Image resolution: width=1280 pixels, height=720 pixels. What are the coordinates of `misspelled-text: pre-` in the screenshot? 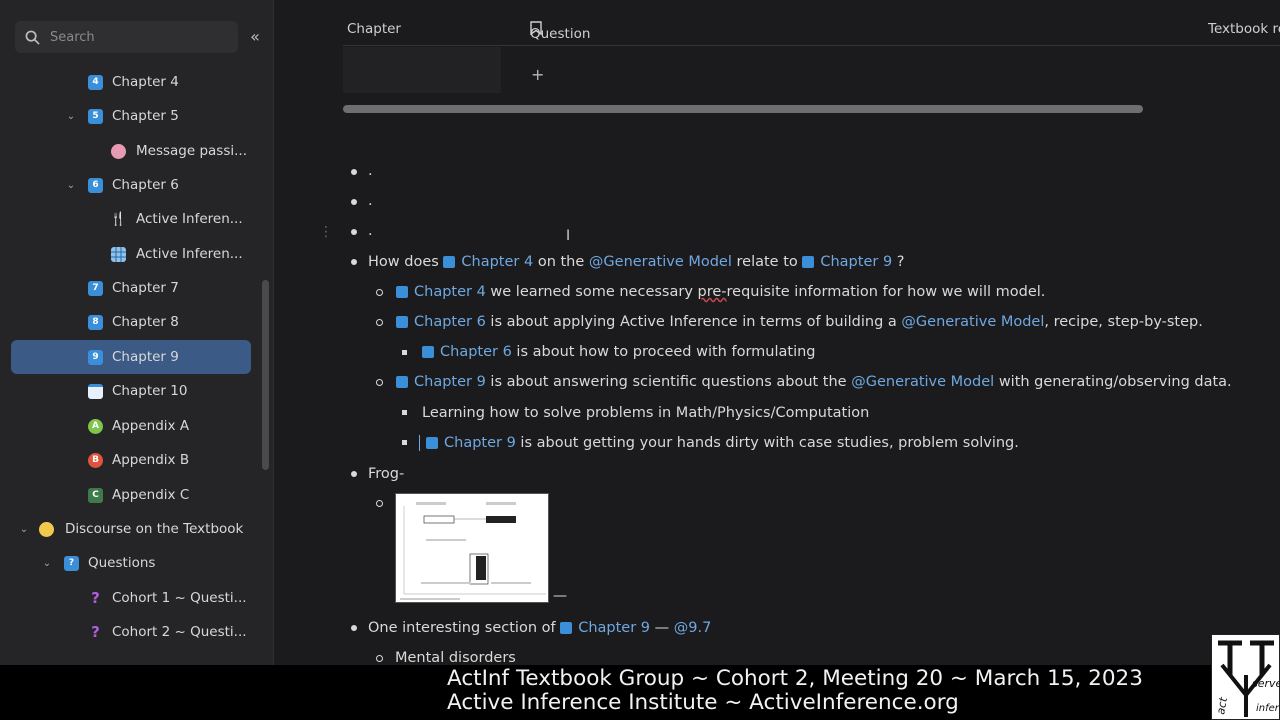 It's located at (712, 292).